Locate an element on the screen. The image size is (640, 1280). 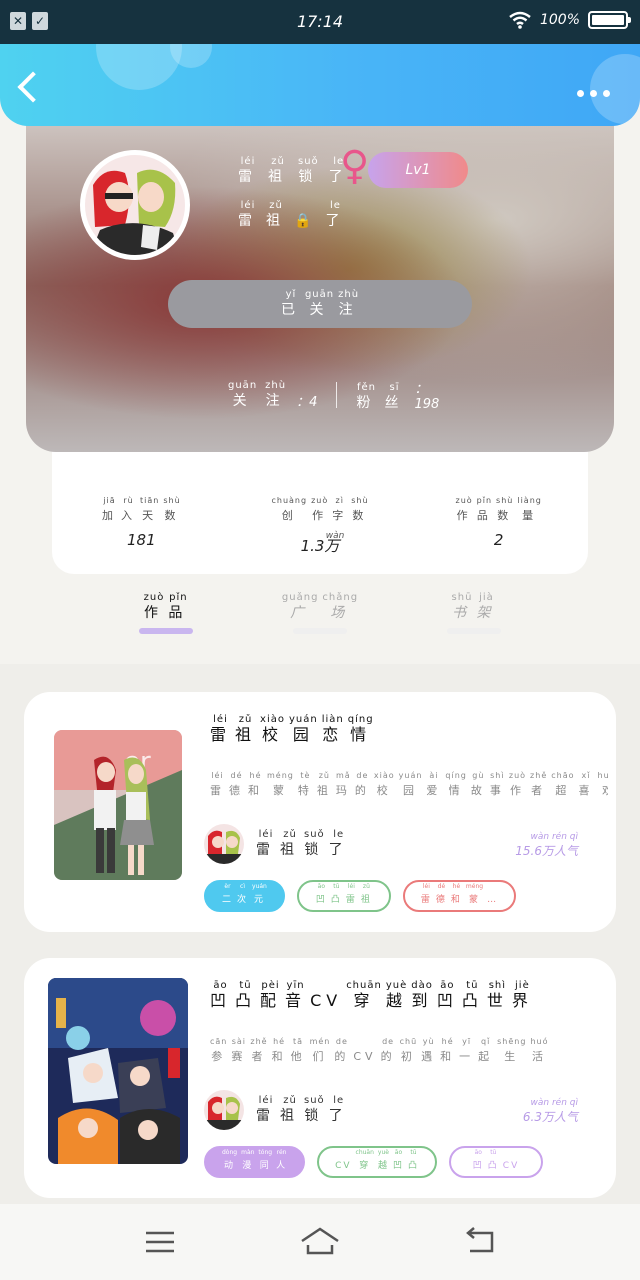
content-tabs: zuò 作 pǐn 品 guǎng 广 chǎng 场 shū 书 jià 架 is located at coordinates (320, 627).